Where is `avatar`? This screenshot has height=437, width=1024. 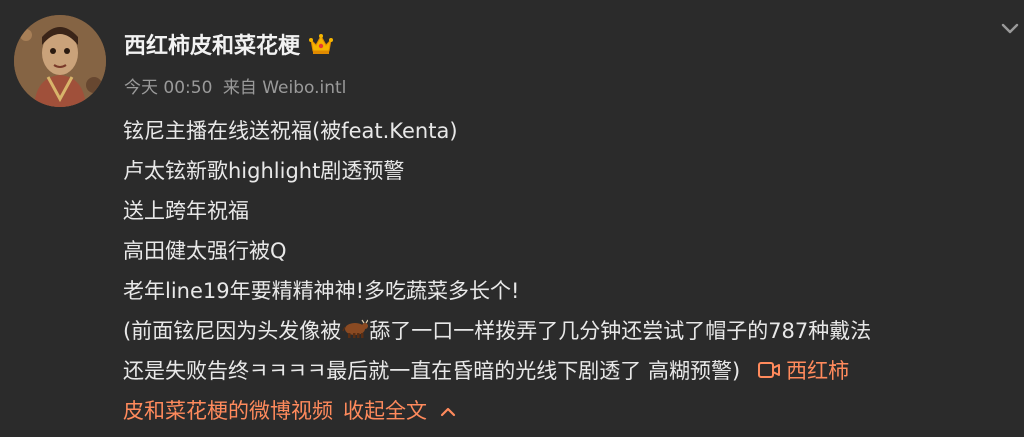 avatar is located at coordinates (60, 61).